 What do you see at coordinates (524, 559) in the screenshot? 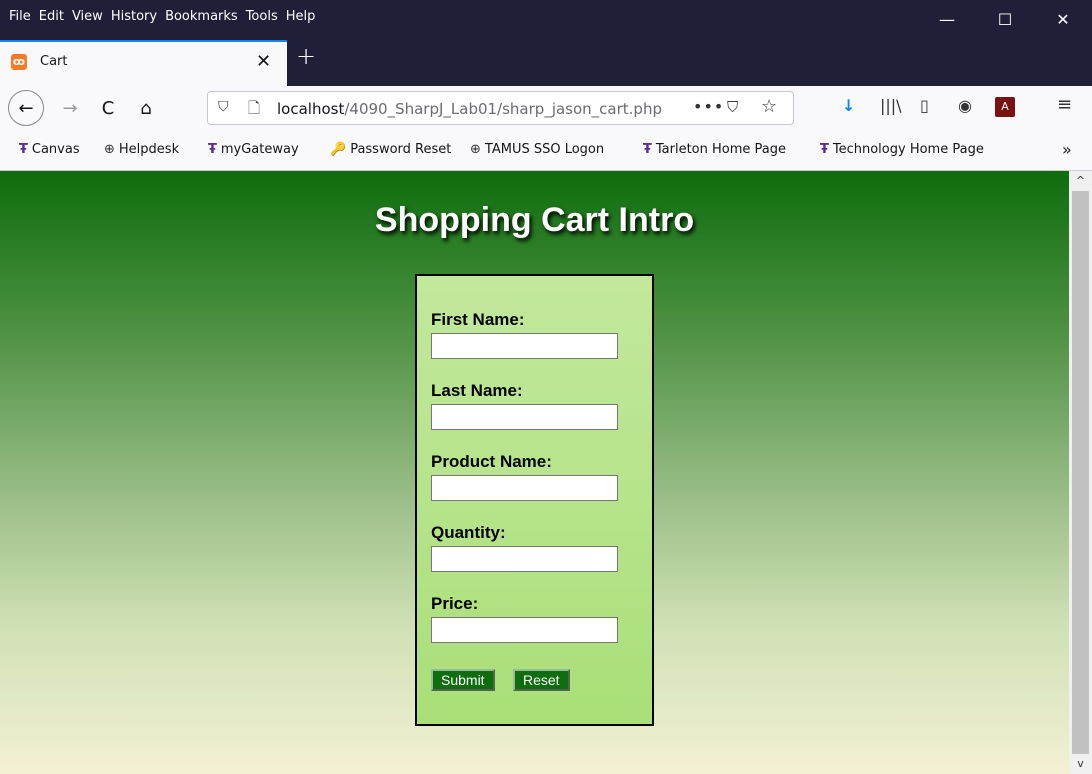
I see `quantity-input` at bounding box center [524, 559].